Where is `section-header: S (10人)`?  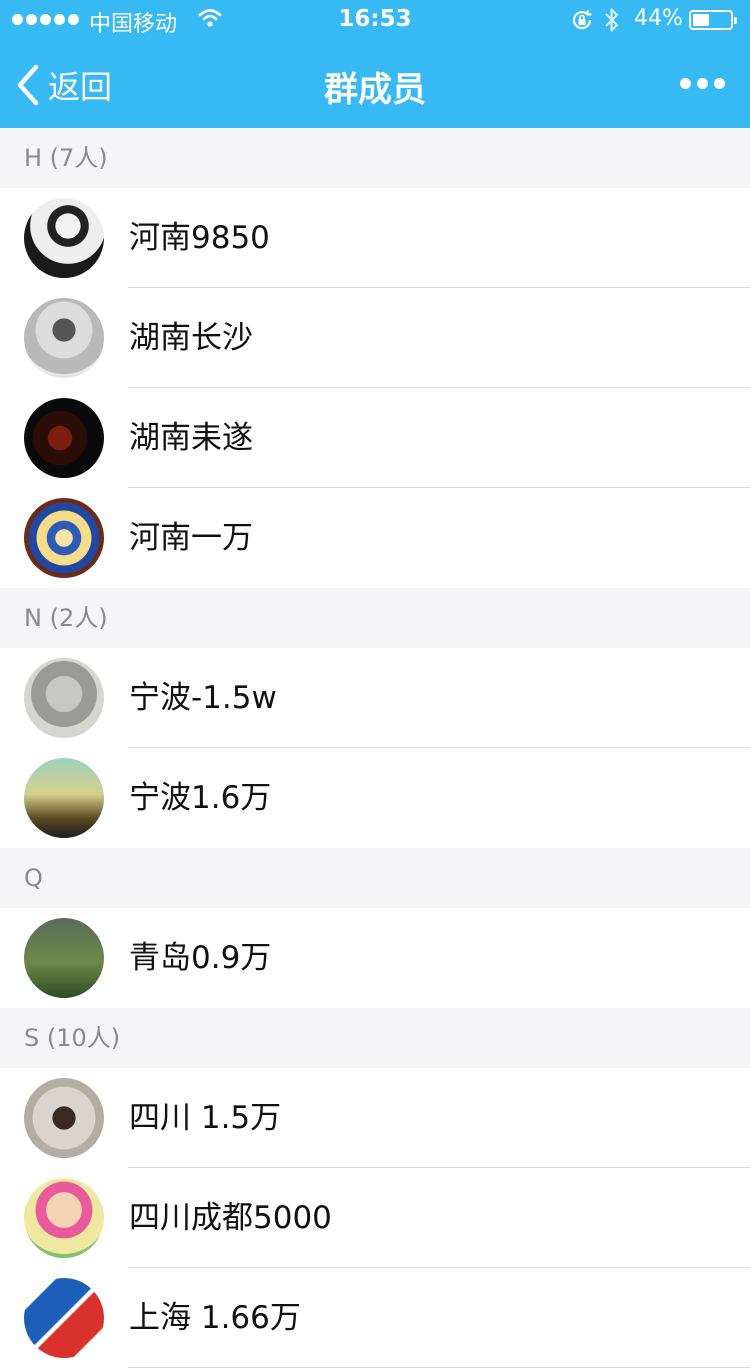 section-header: S (10人) is located at coordinates (375, 1038).